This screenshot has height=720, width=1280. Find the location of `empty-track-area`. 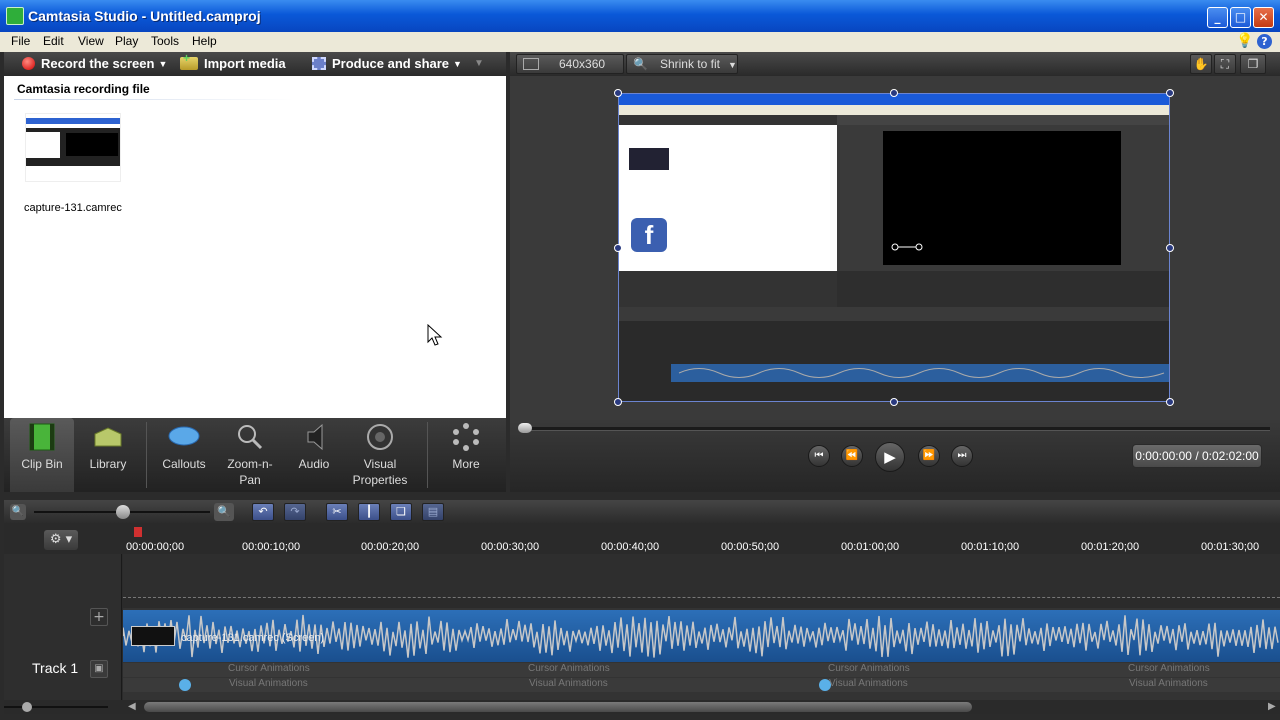

empty-track-area is located at coordinates (701, 576).